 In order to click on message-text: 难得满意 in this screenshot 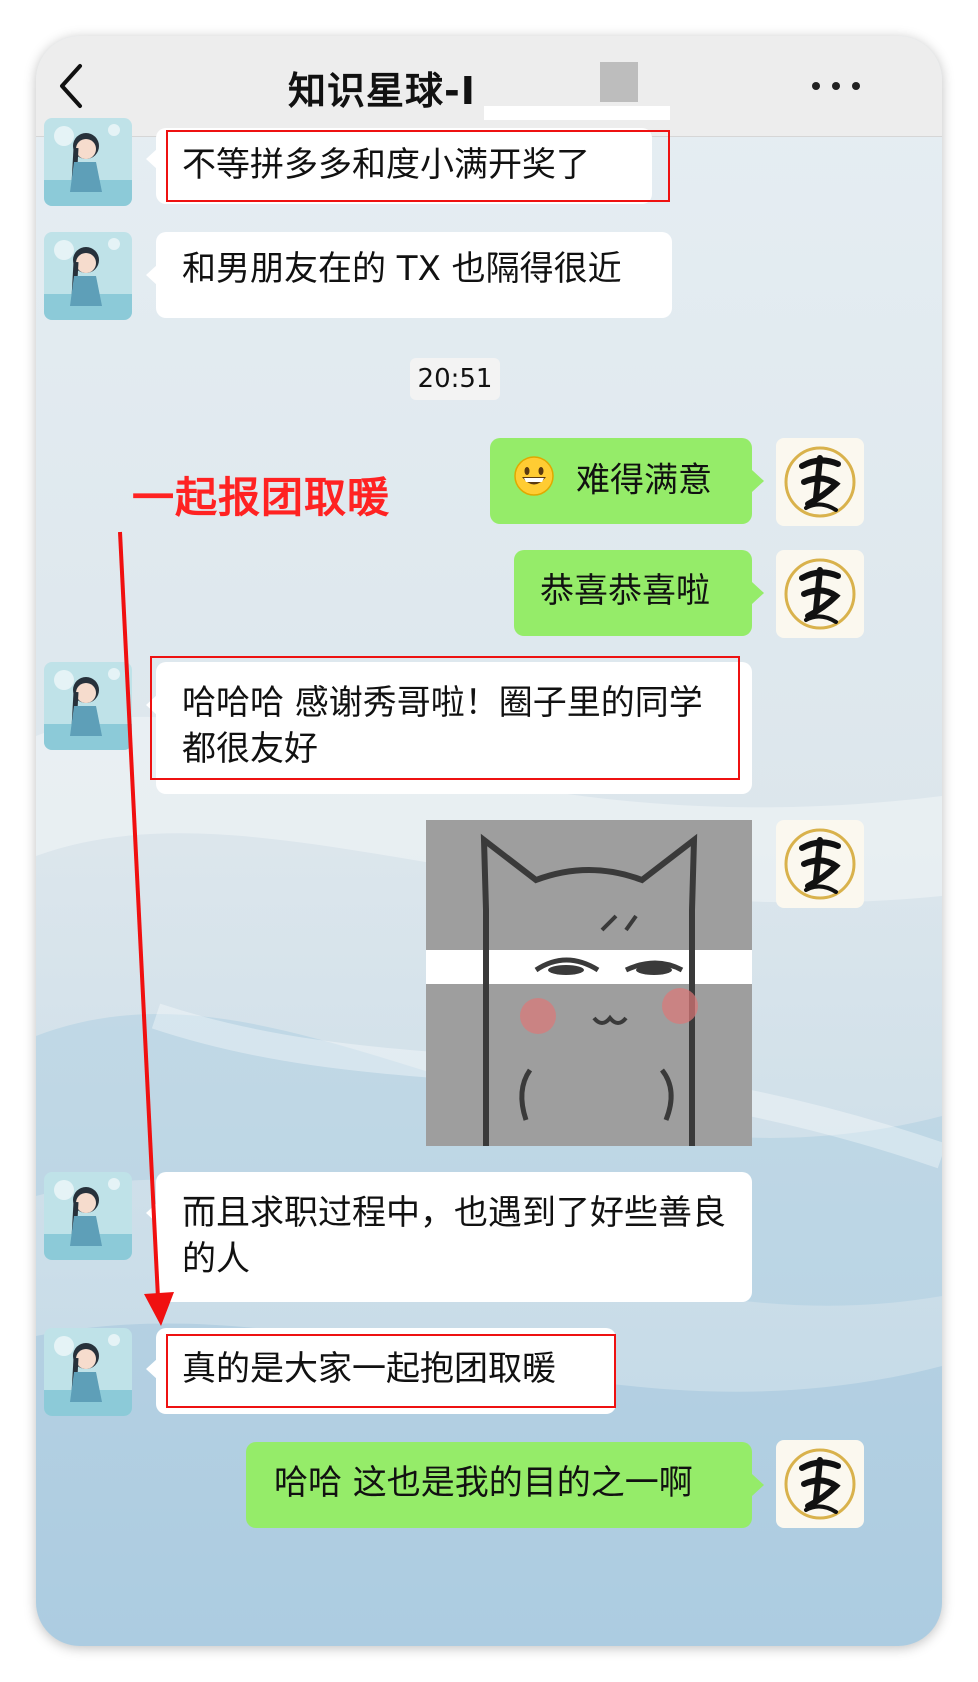, I will do `click(644, 480)`.